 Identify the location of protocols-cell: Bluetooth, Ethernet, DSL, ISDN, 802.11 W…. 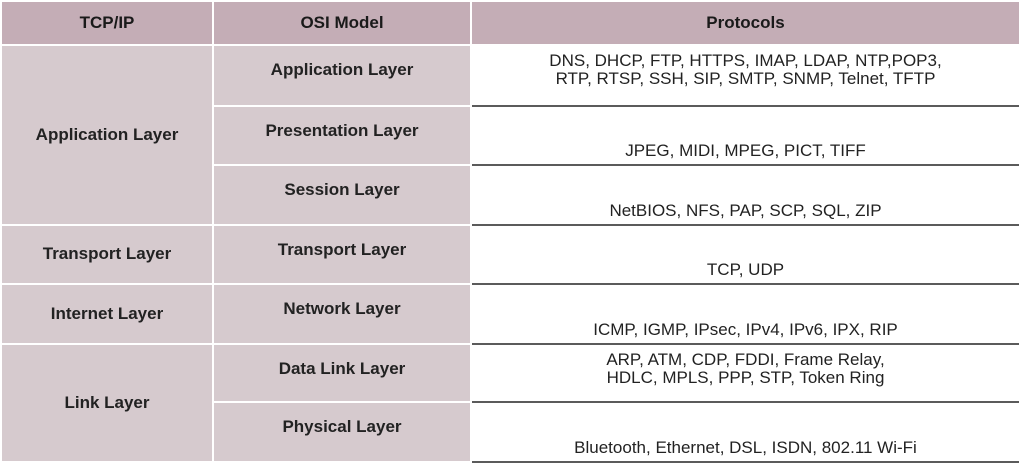
(744, 432).